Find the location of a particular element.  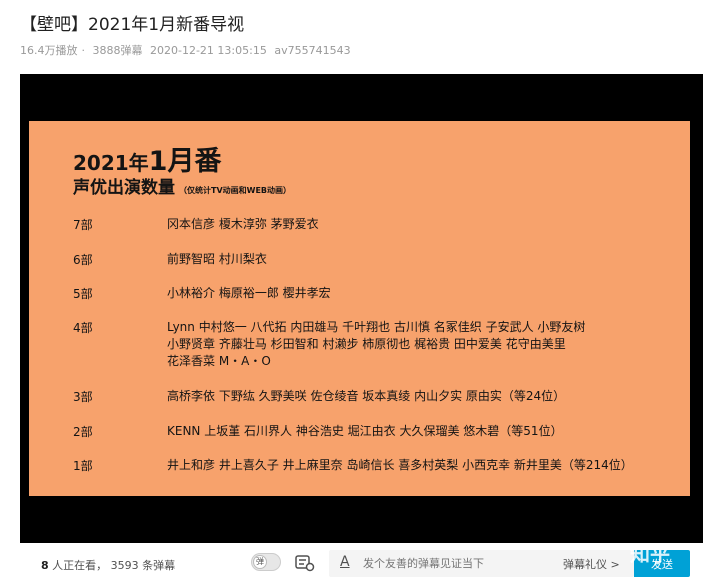

row-count: 2部 is located at coordinates (83, 432).